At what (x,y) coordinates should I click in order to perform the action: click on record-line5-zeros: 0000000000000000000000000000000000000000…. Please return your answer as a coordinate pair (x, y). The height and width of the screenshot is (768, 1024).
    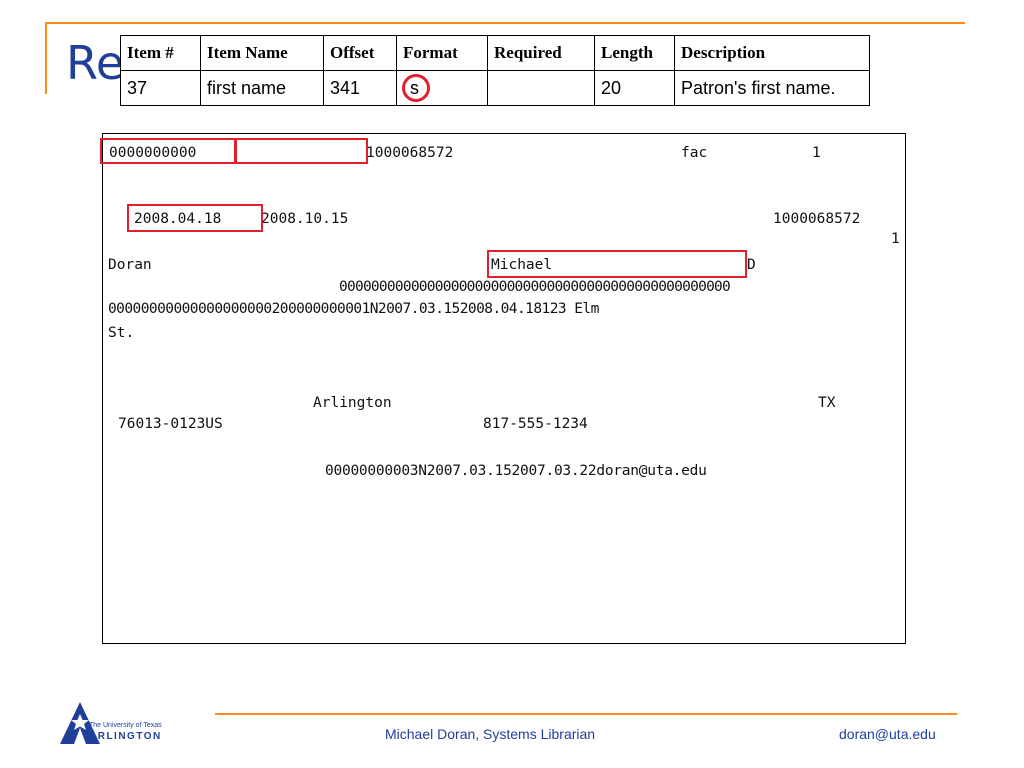
    Looking at the image, I should click on (535, 287).